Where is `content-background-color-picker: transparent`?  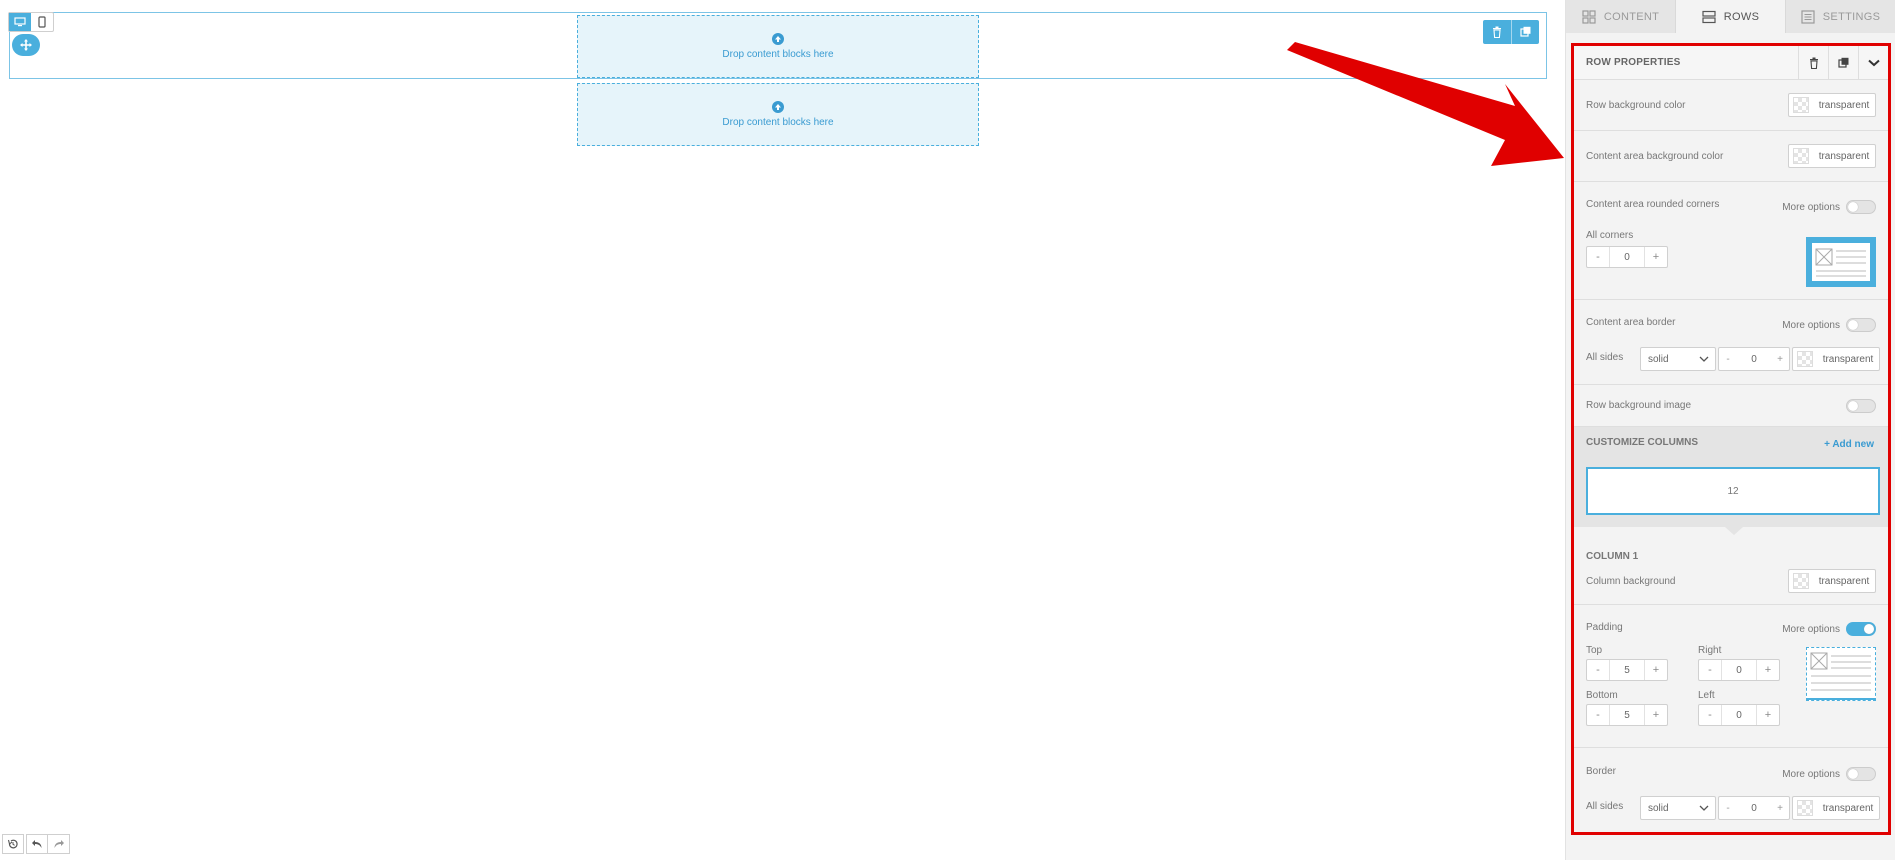
content-background-color-picker: transparent is located at coordinates (1832, 156).